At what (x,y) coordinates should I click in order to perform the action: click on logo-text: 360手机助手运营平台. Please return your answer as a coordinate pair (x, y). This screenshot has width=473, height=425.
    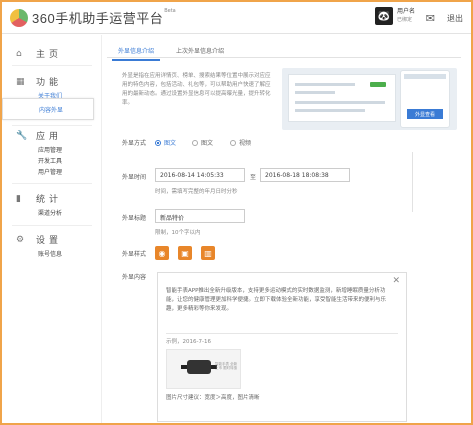
    Looking at the image, I should click on (98, 18).